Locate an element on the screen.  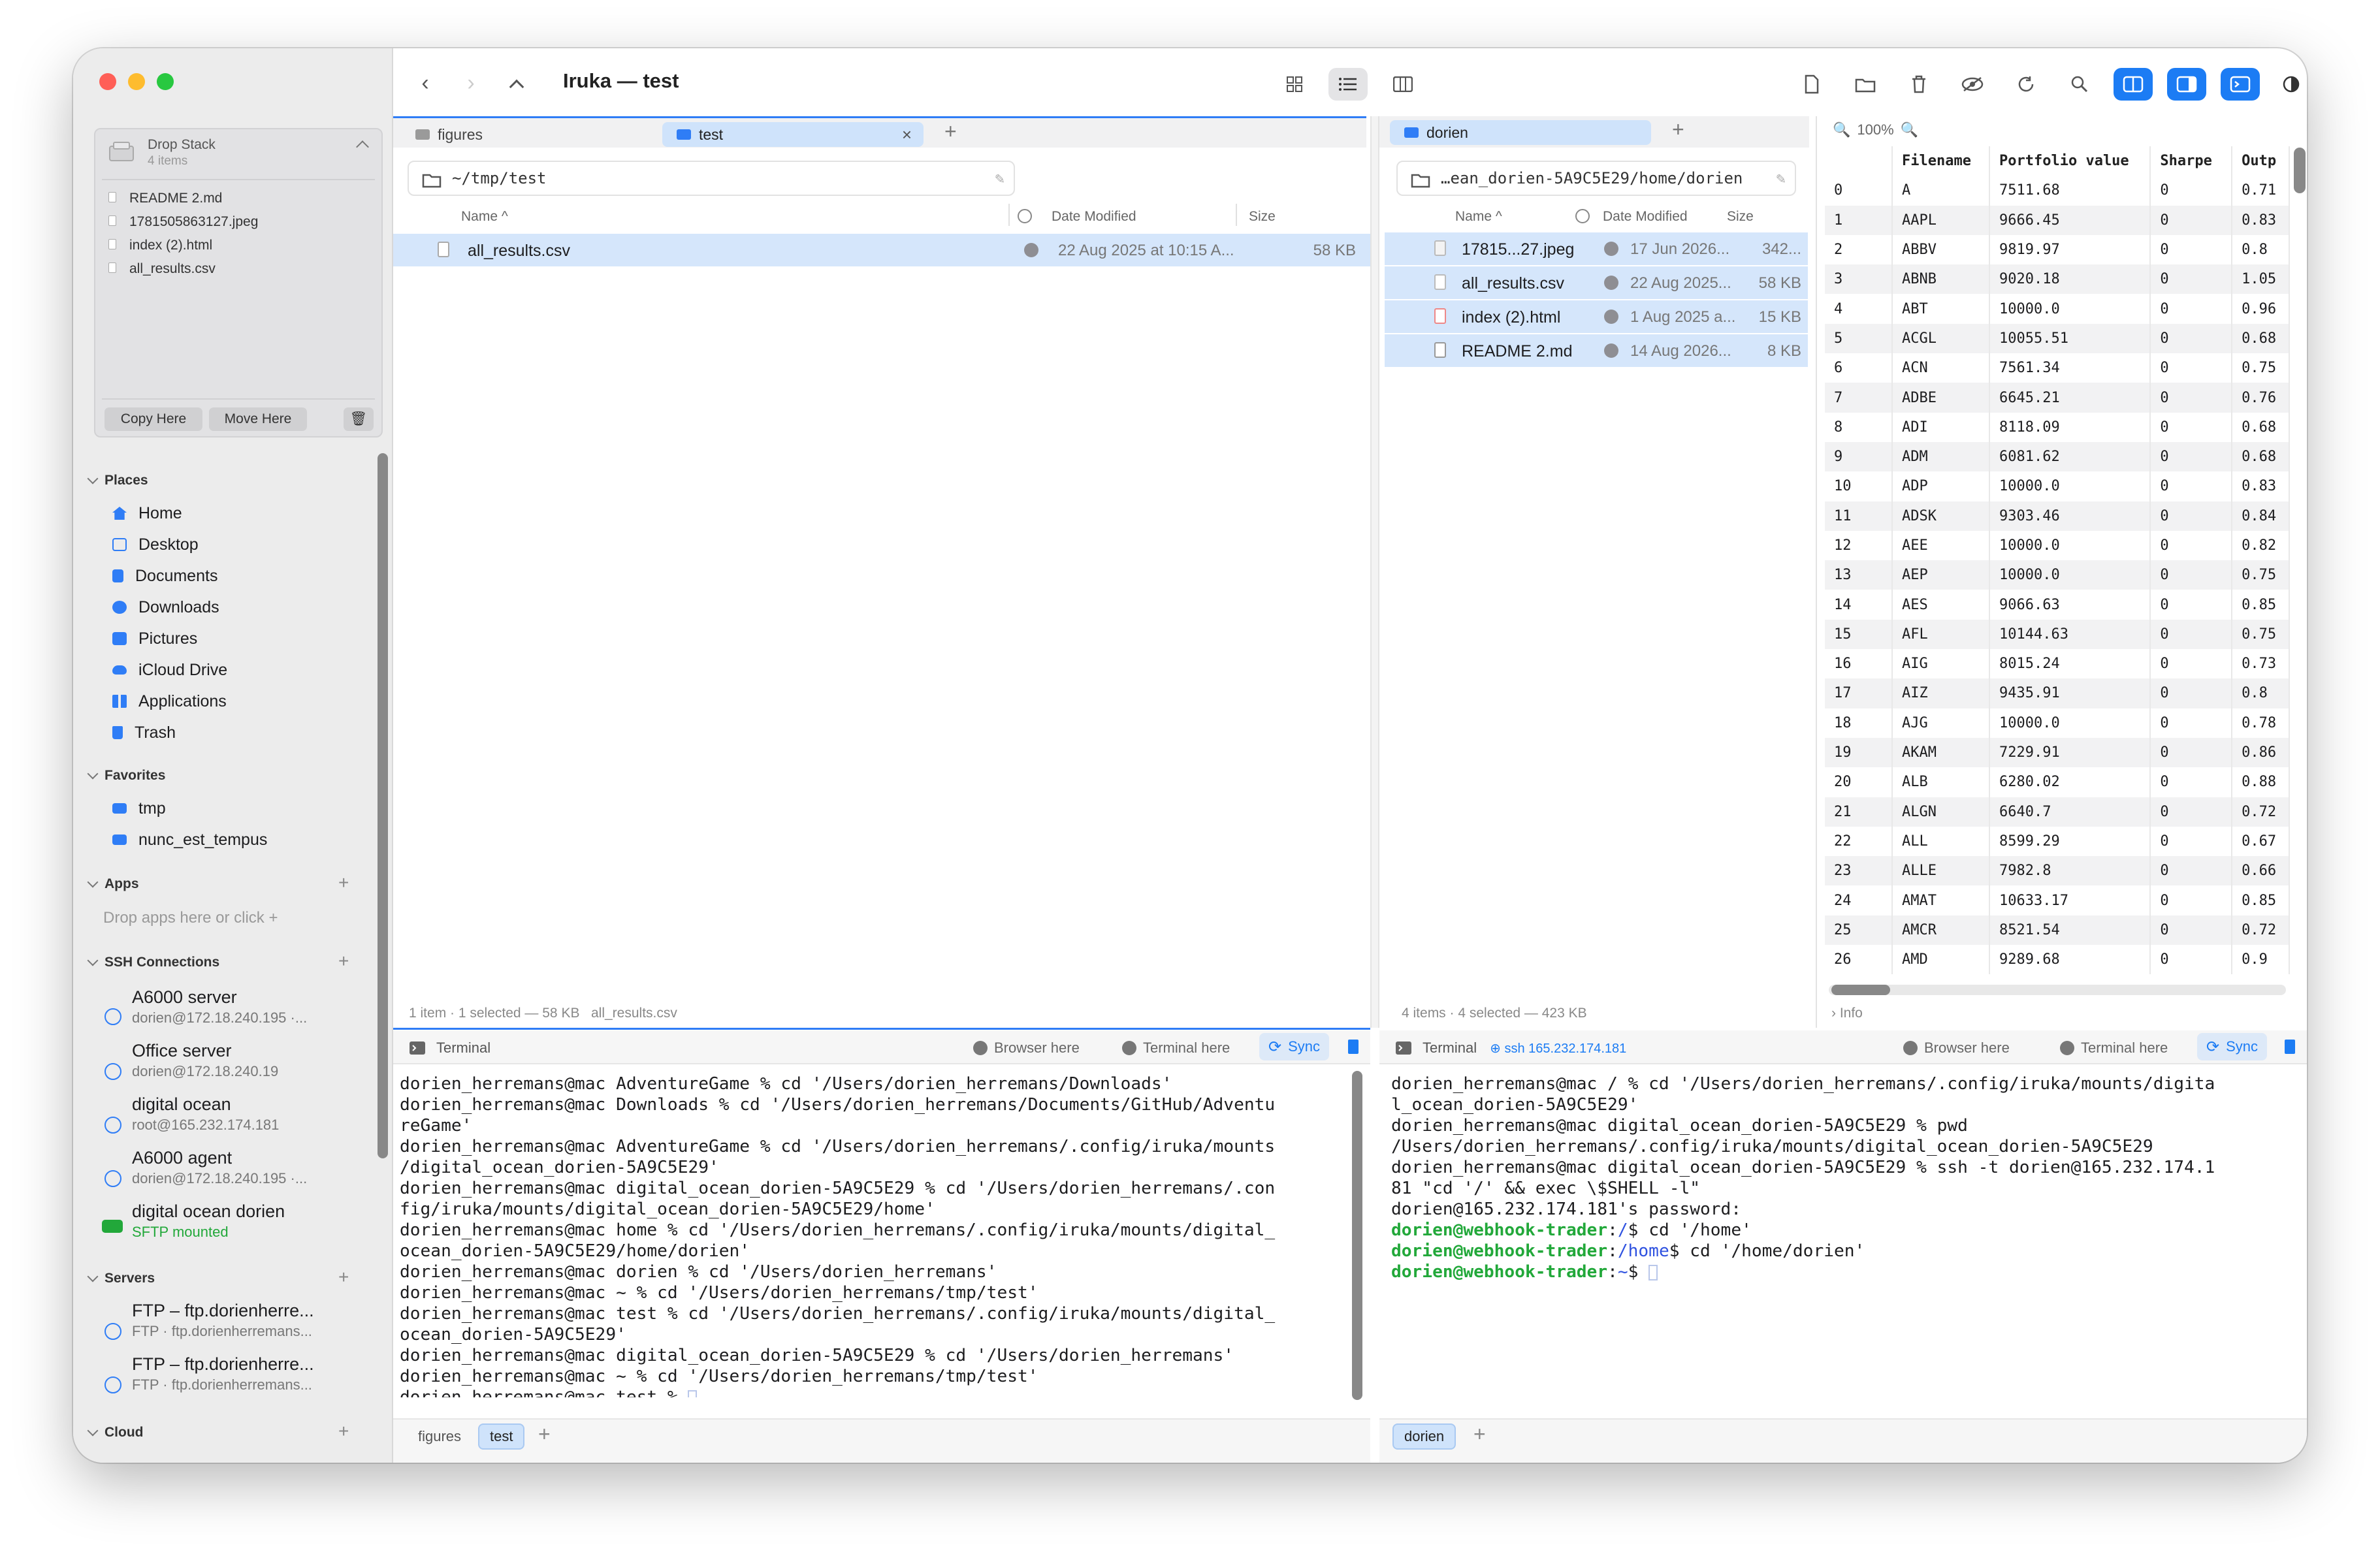
sidebar-item-pictures: Pictures is located at coordinates (154, 639).